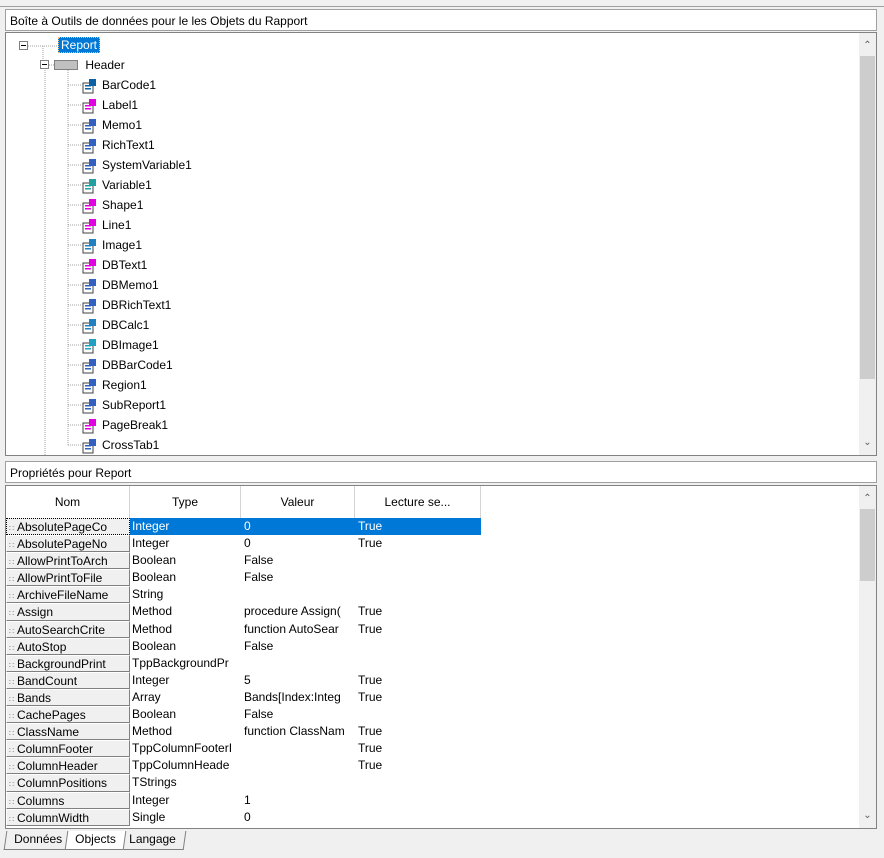  Describe the element at coordinates (298, 502) in the screenshot. I see `column-header-valeur: Valeur` at that location.